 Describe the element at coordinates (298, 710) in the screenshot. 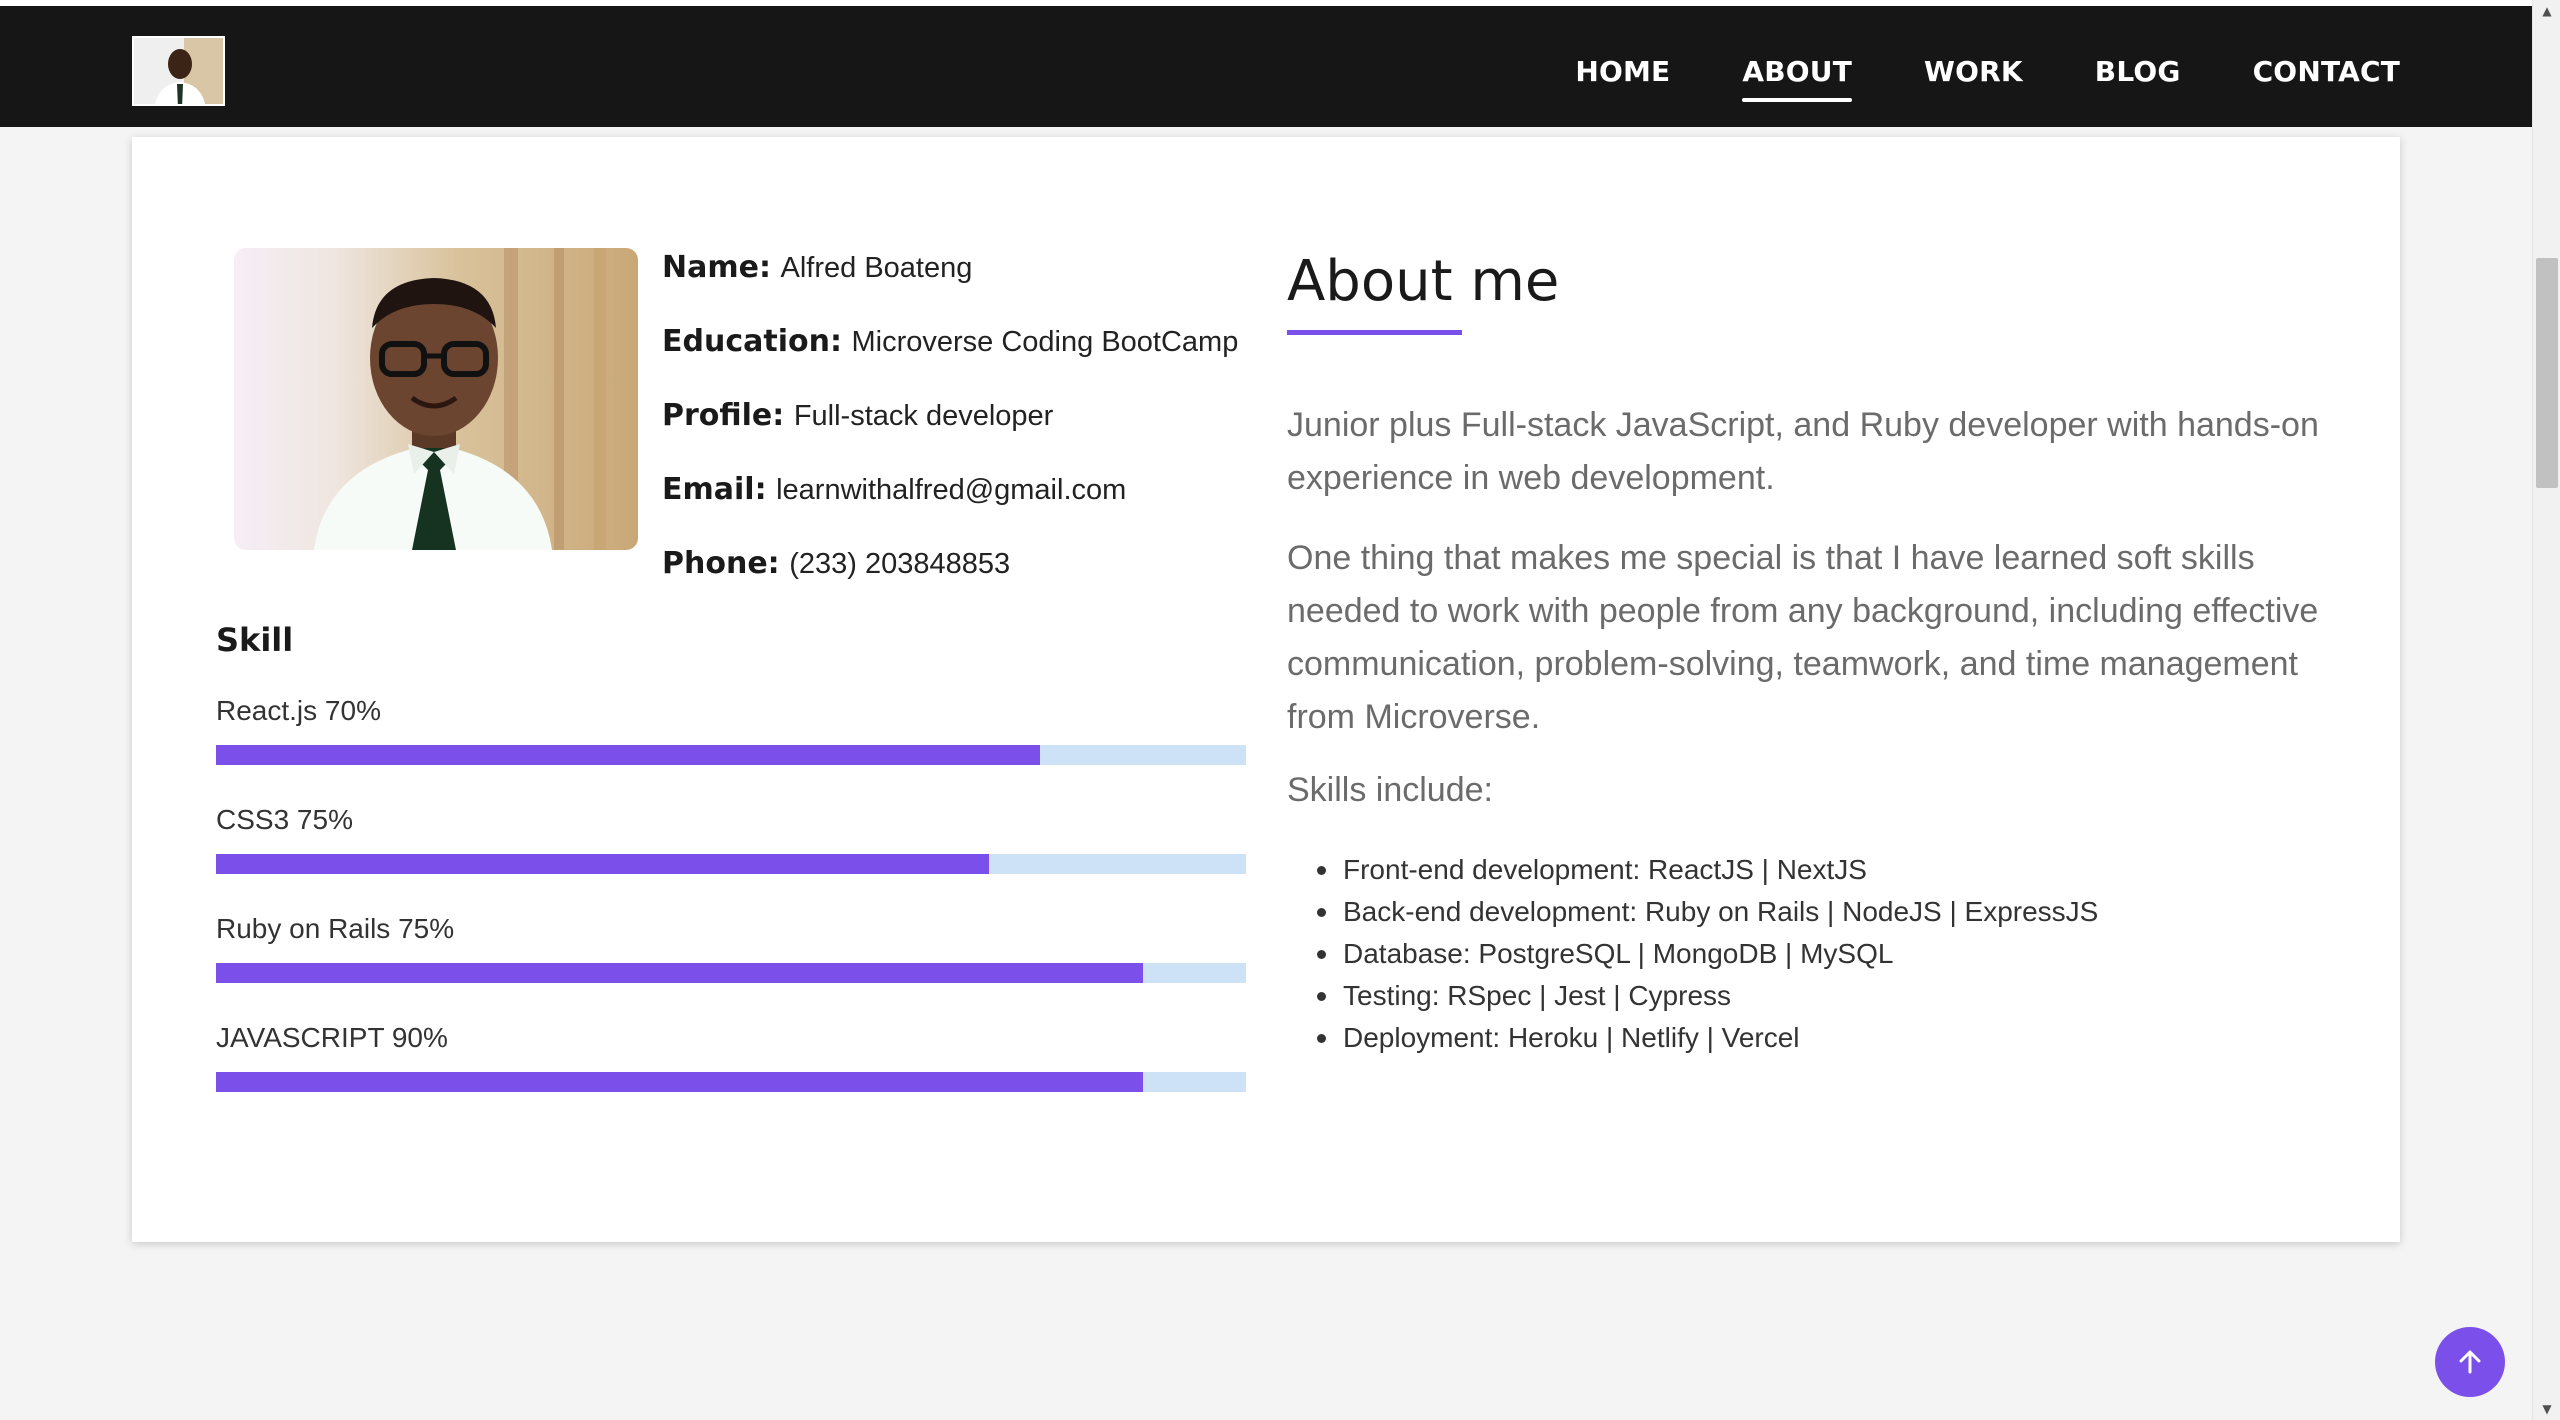

I see `skill-label: React.js 70%` at that location.